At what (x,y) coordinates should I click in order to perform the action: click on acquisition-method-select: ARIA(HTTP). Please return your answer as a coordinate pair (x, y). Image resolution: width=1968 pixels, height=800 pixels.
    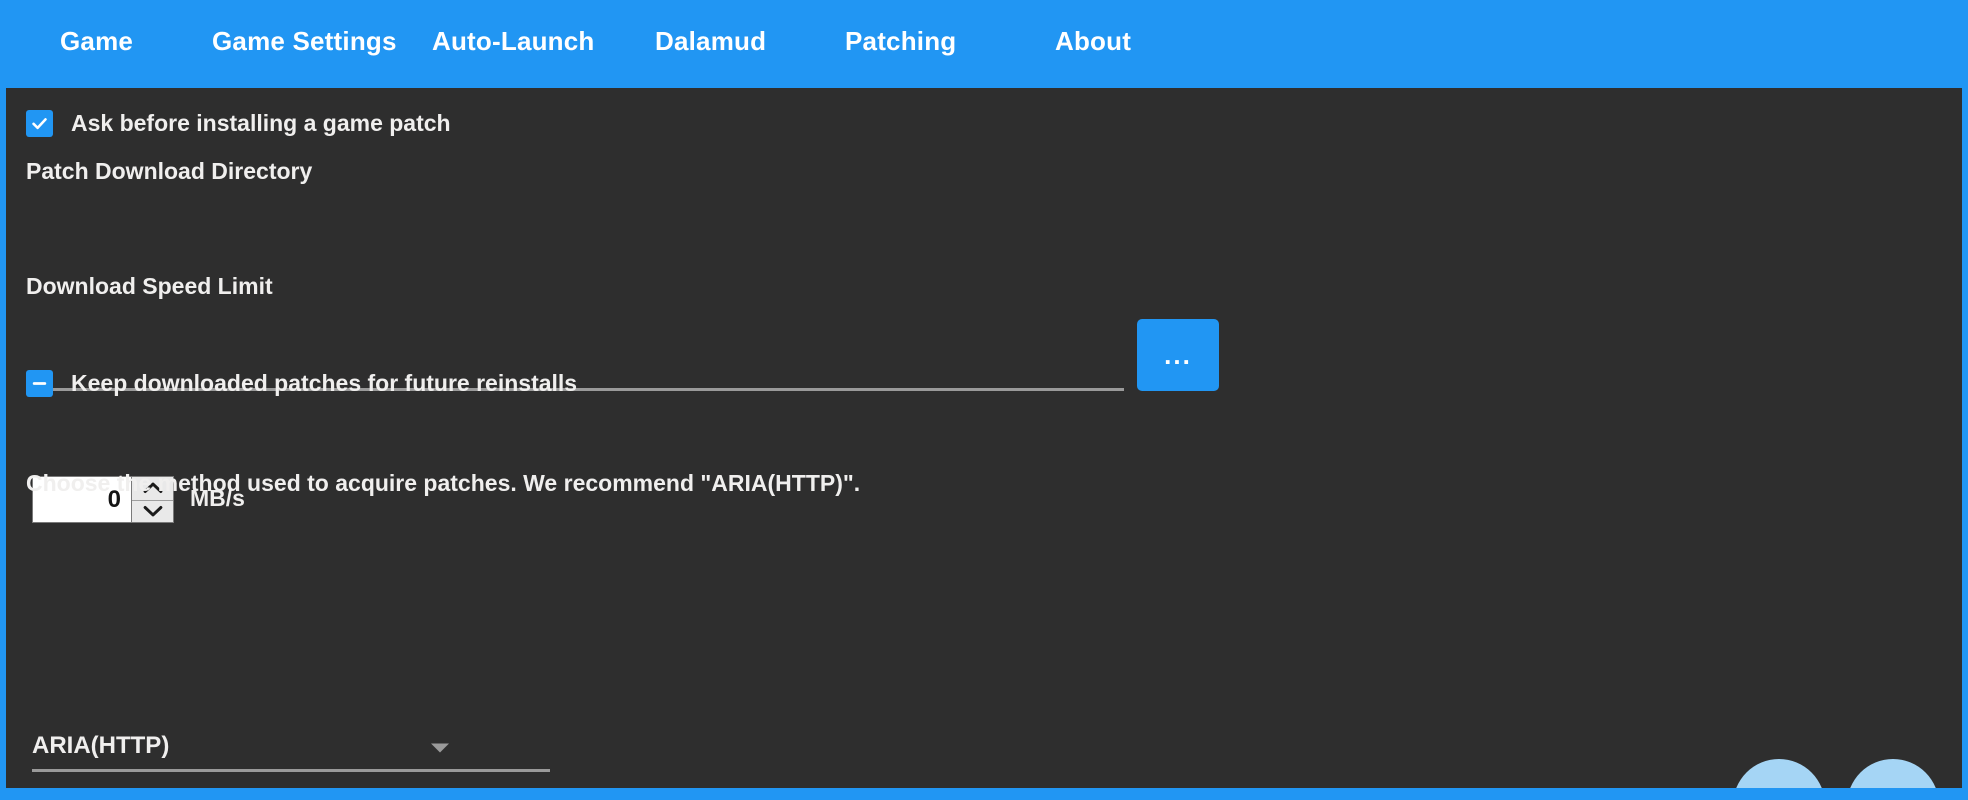
    Looking at the image, I should click on (291, 752).